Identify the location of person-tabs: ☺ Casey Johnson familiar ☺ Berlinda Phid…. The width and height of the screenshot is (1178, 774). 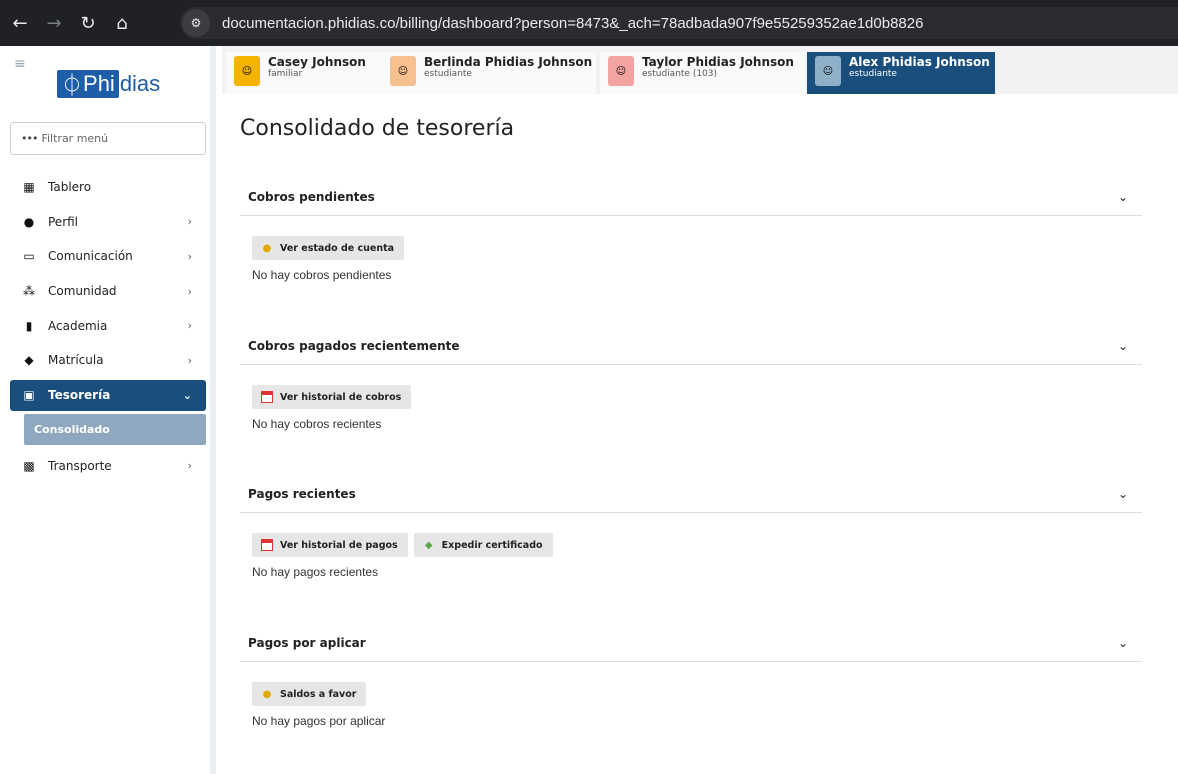
(700, 70).